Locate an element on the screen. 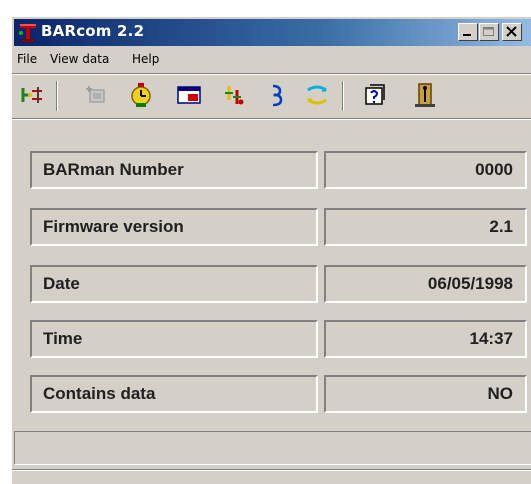 This screenshot has width=531, height=484. menu-separator is located at coordinates (271, 74).